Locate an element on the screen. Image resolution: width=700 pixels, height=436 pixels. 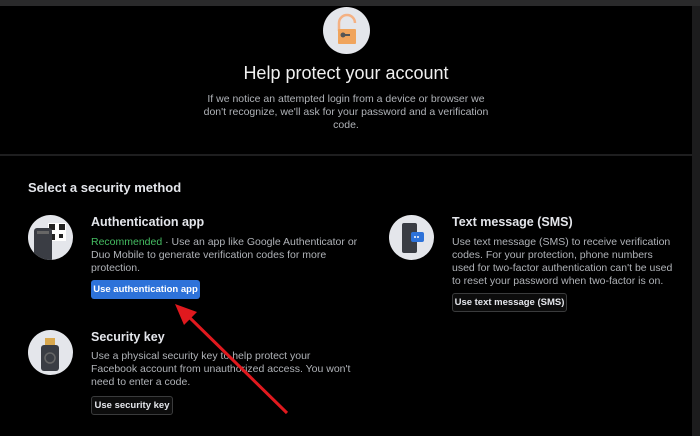
annotation-arrow-icon is located at coordinates (232, 359).